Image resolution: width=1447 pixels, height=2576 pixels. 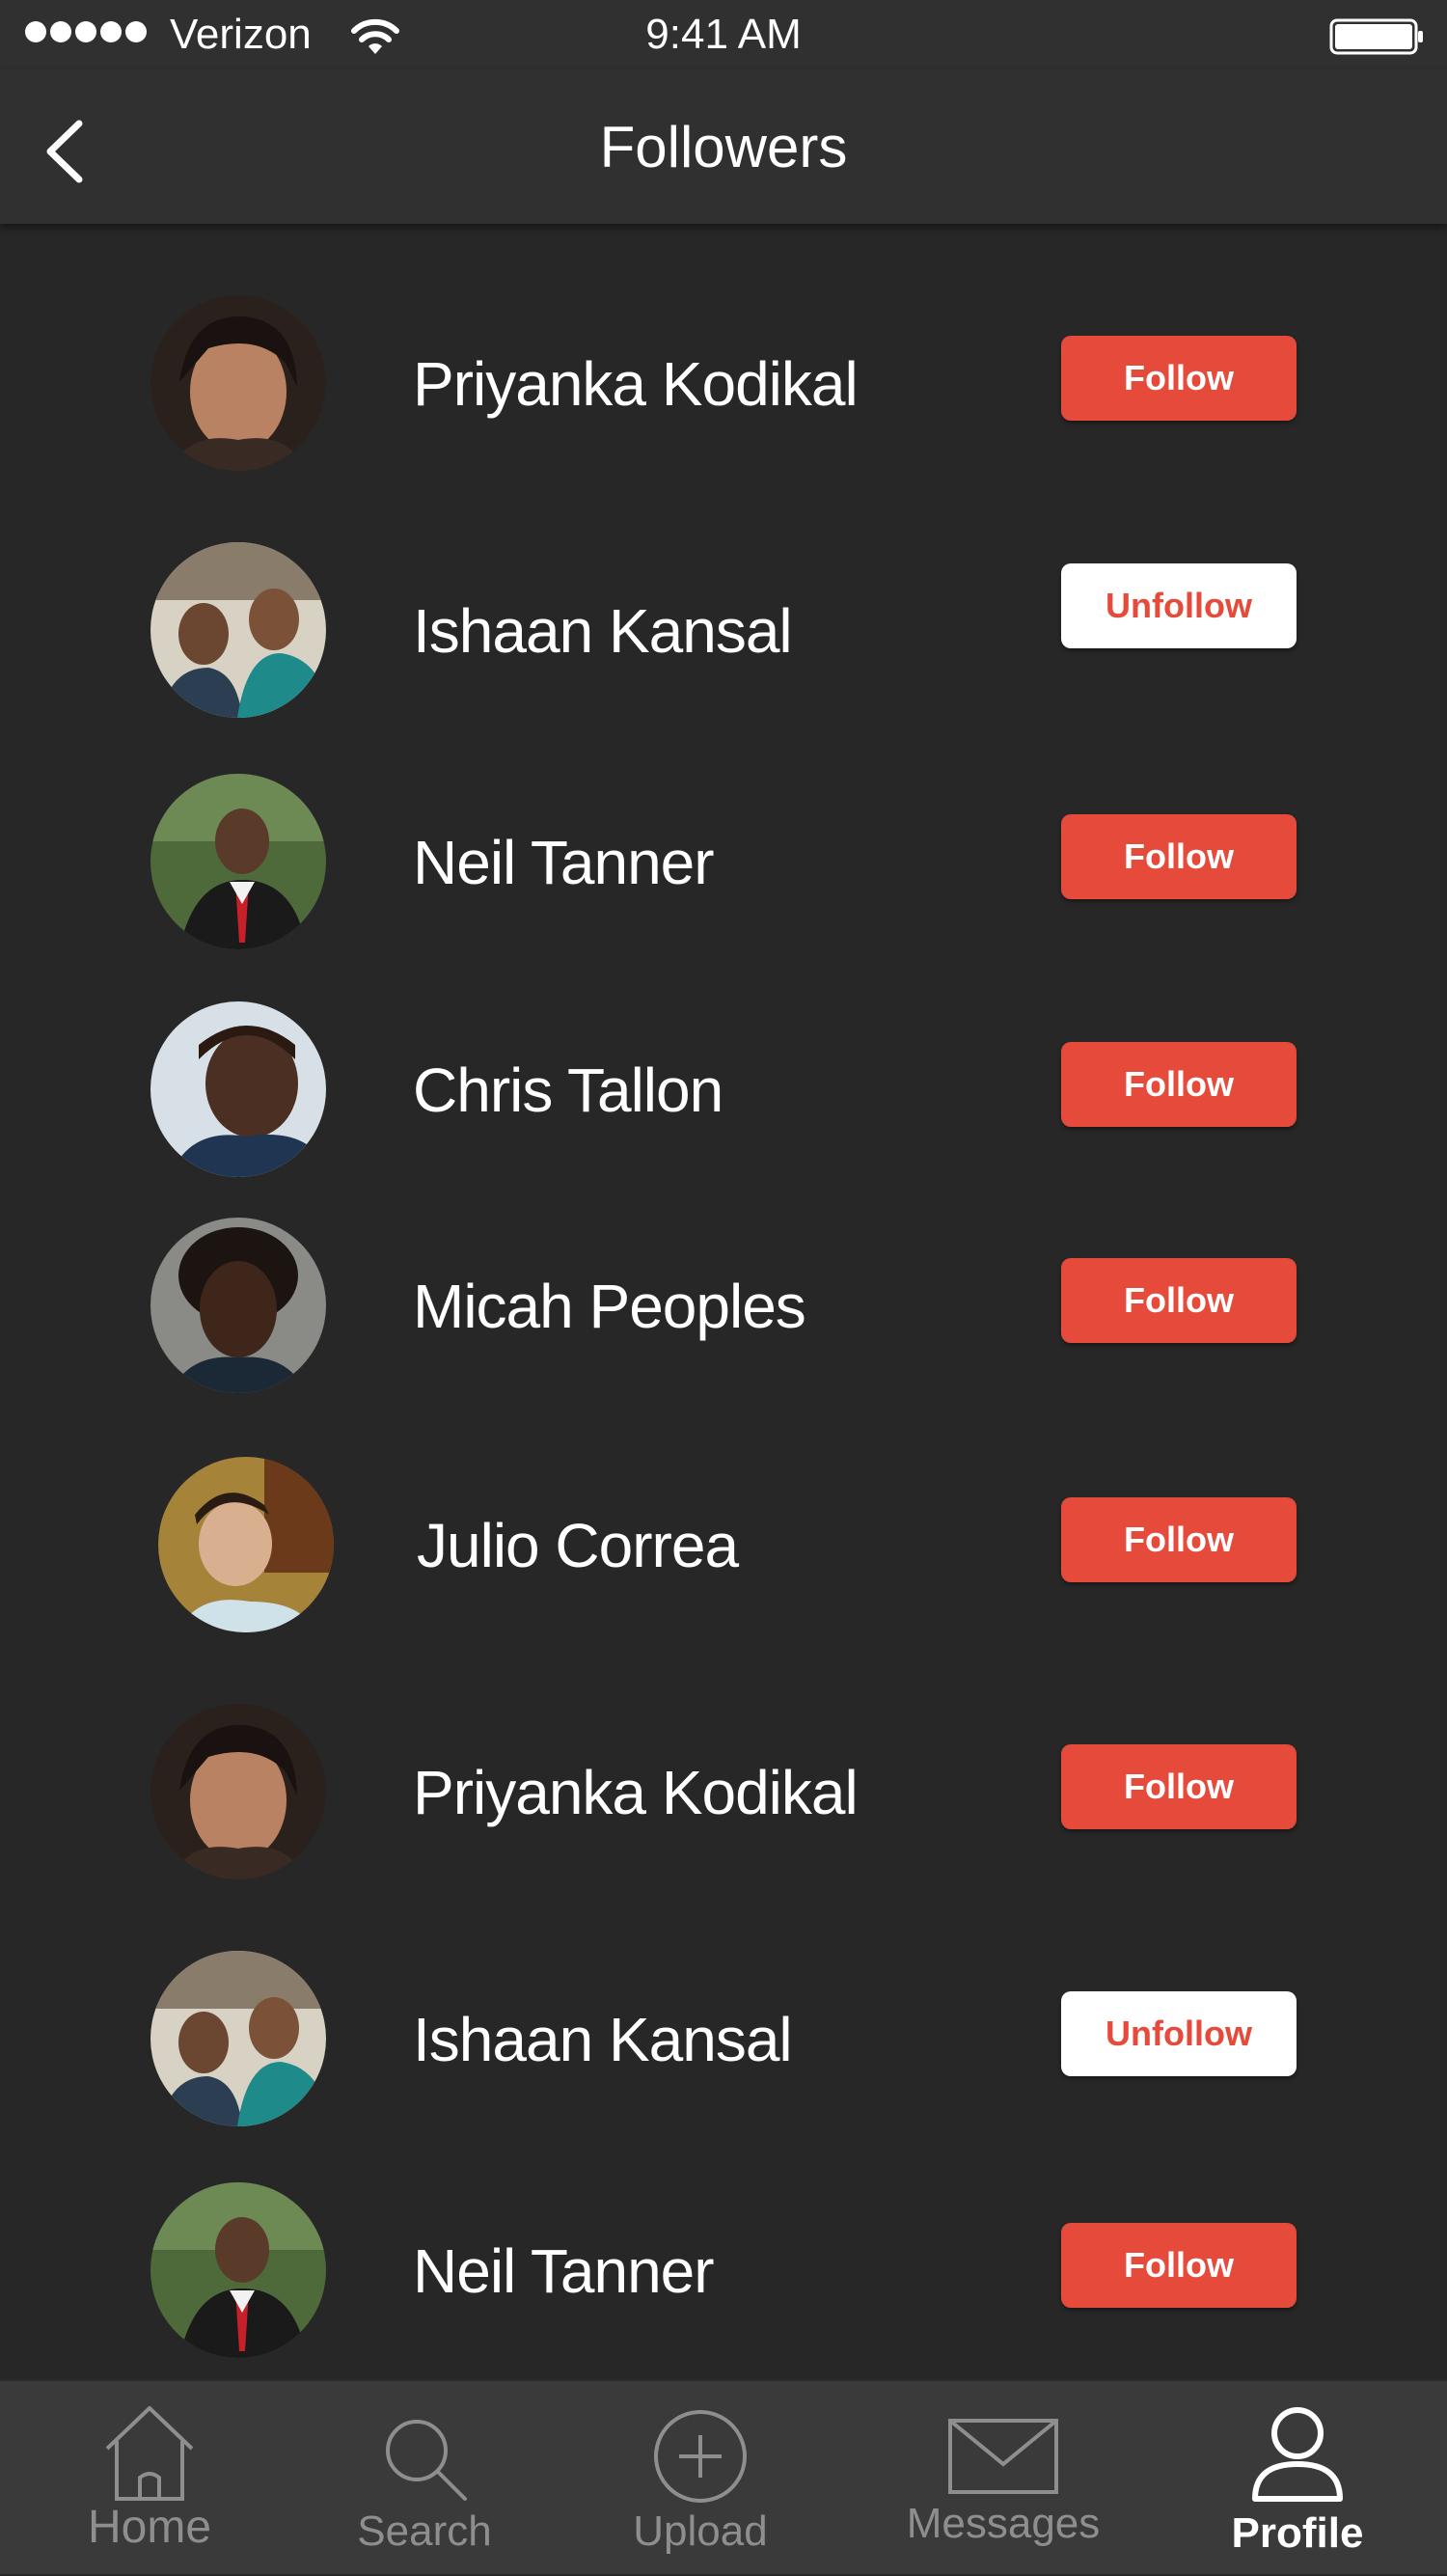 I want to click on status-bar: Verizon 9:41 AM, so click(x=723, y=35).